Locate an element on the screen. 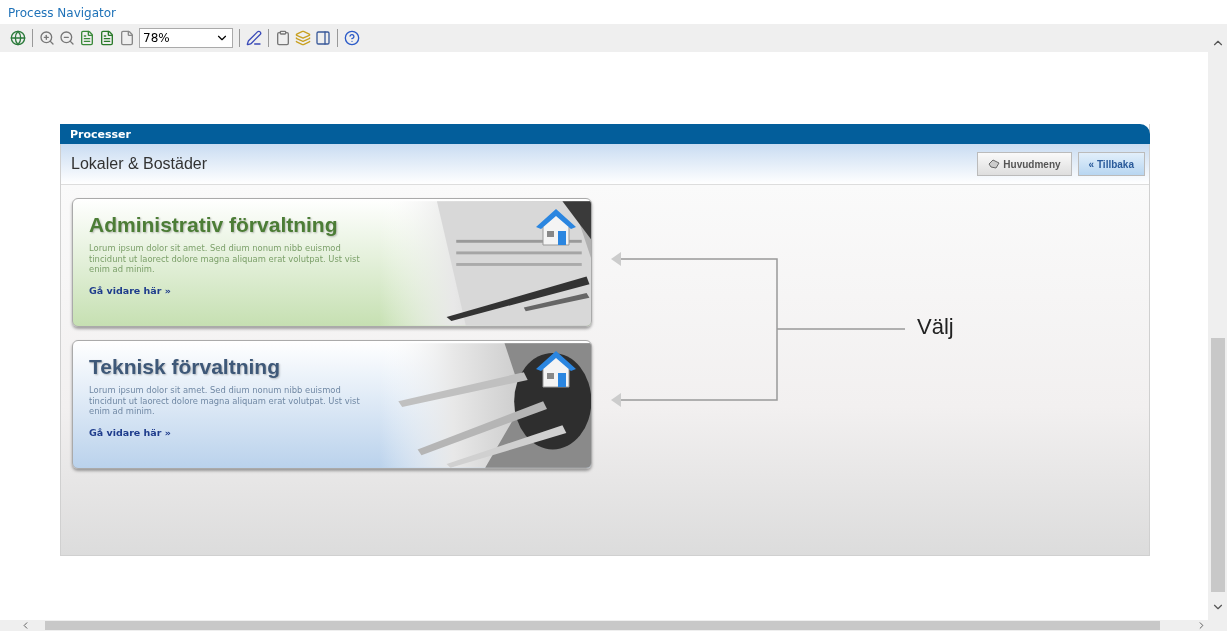  back-button: « Tillbaka is located at coordinates (1111, 164).